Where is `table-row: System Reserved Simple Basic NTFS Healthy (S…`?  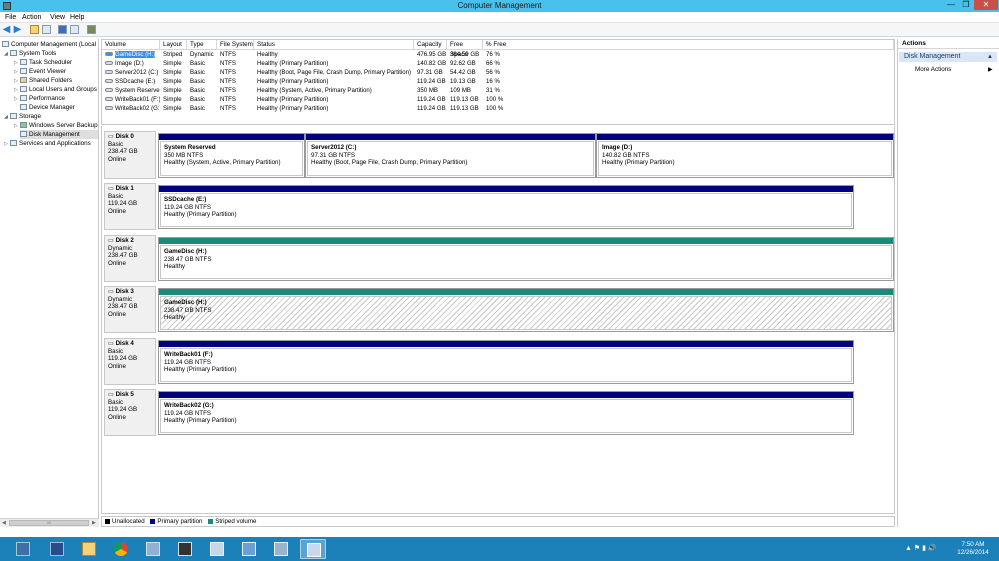
table-row: System Reserved Simple Basic NTFS Healthy (S… is located at coordinates (498, 90).